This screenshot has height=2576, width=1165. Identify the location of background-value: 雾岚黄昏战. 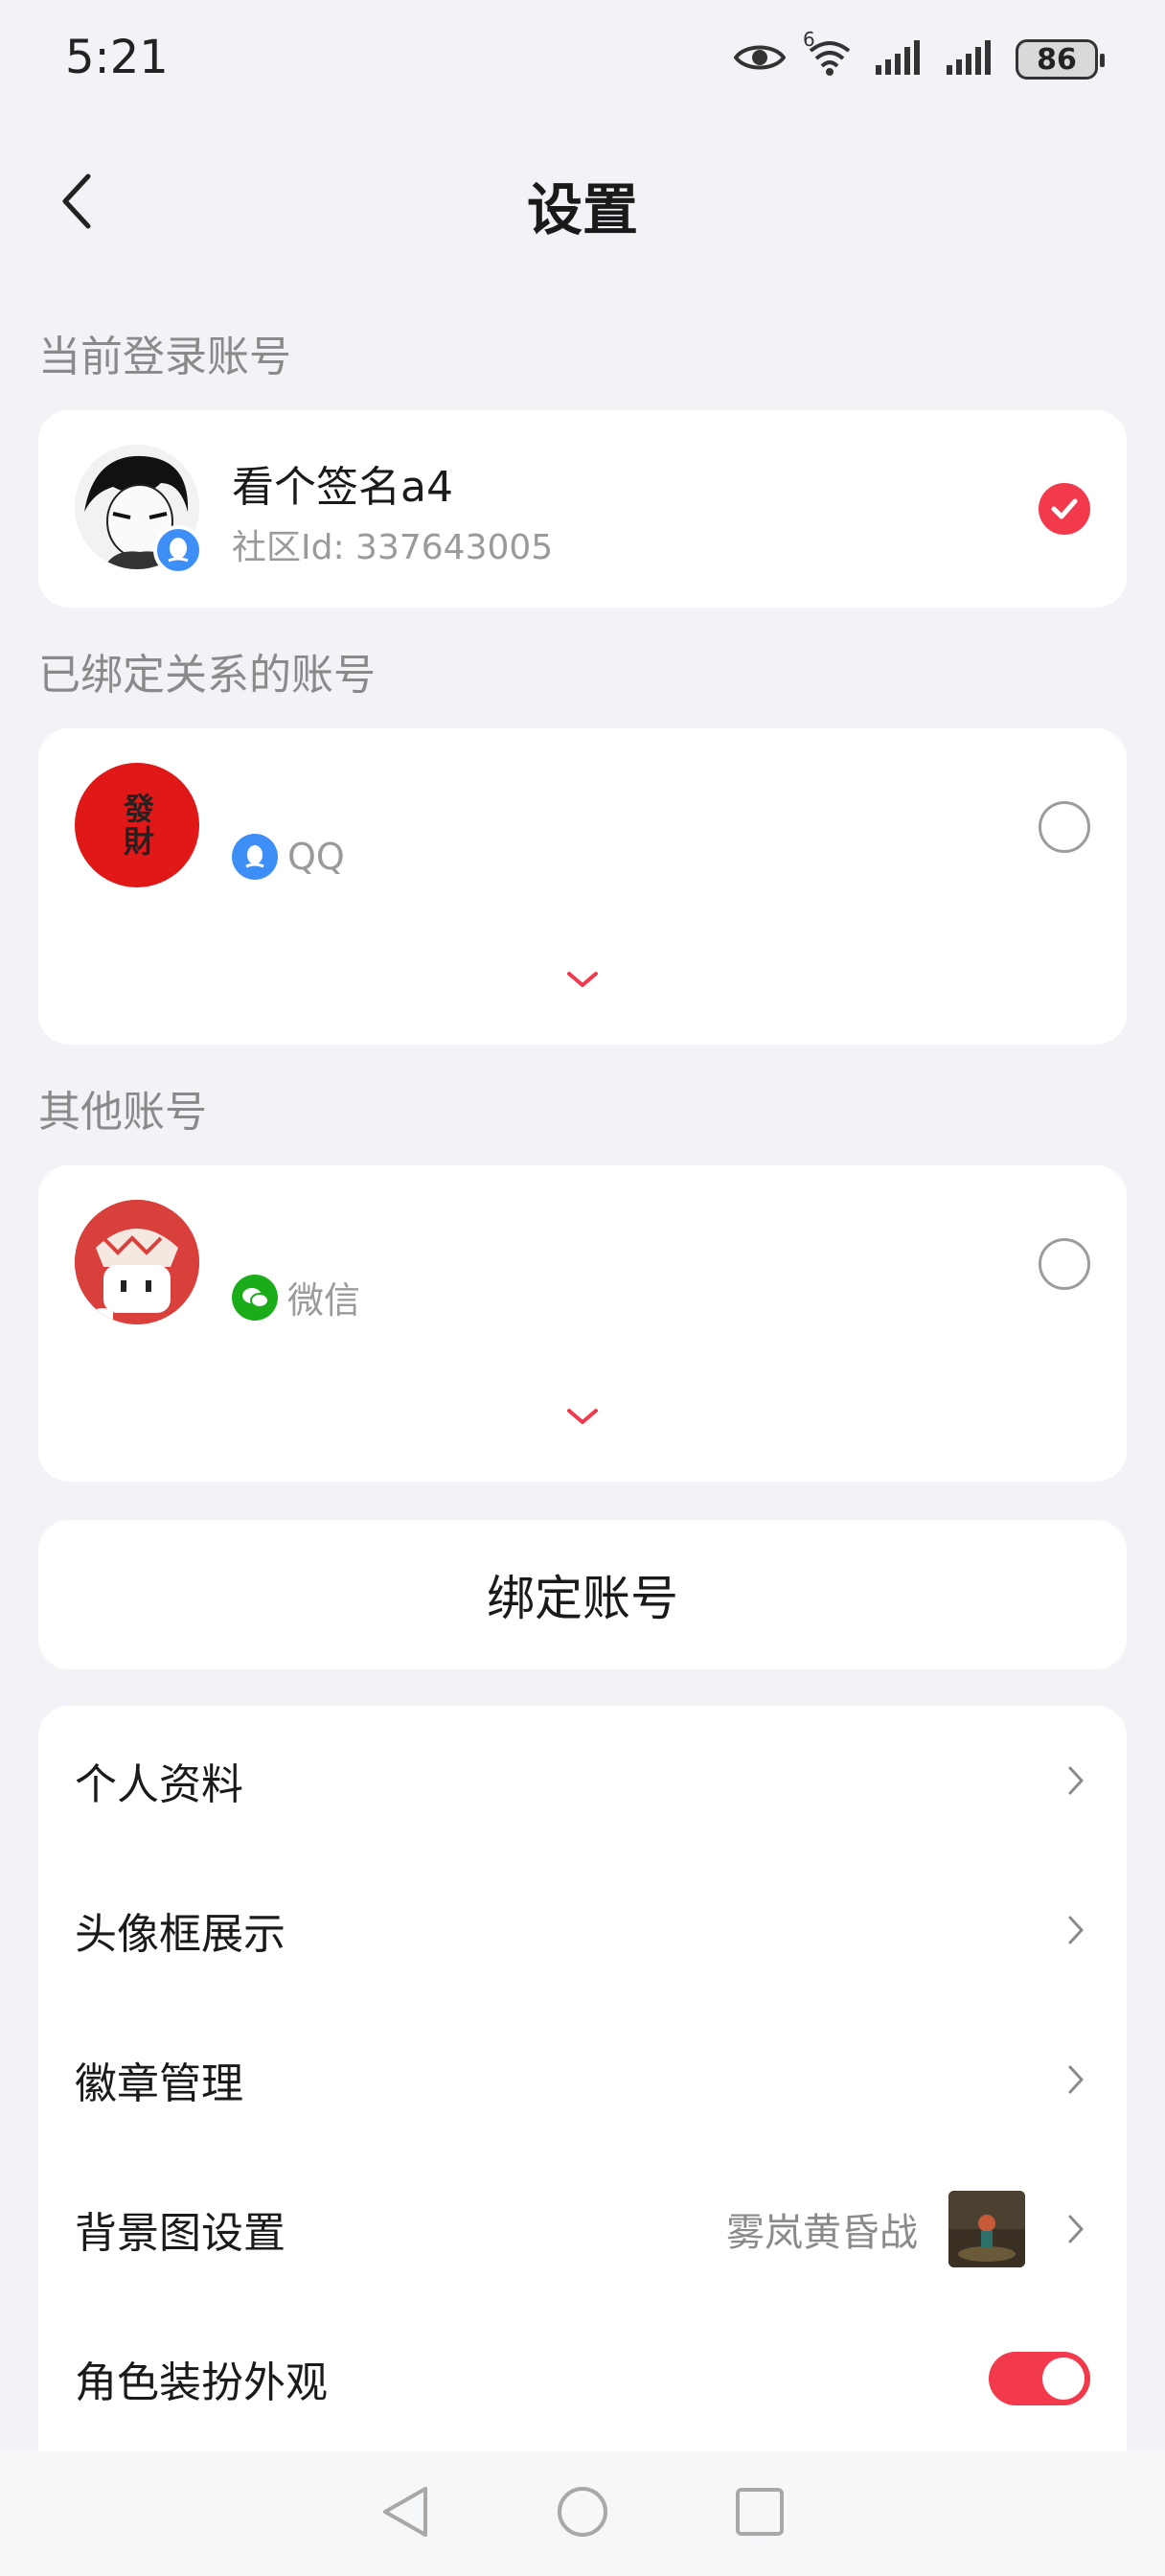
(822, 2233).